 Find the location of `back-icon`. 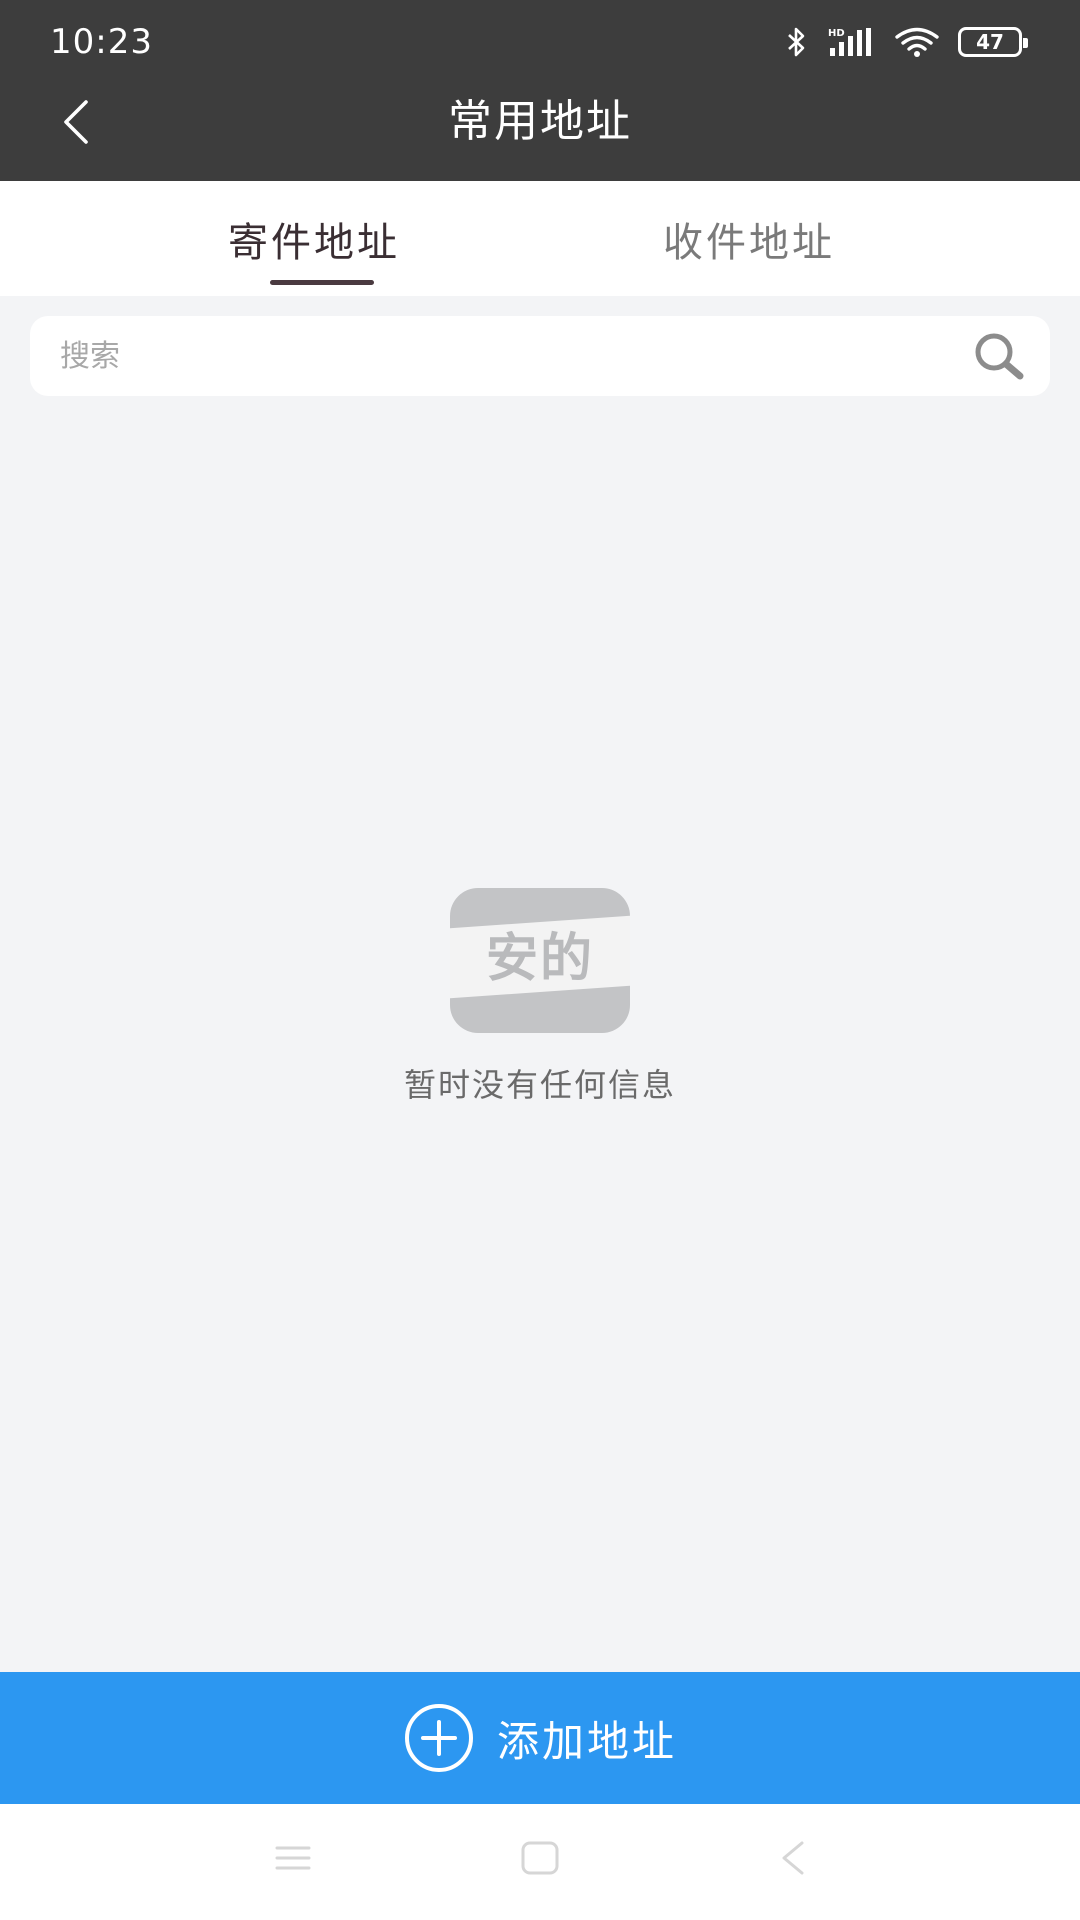

back-icon is located at coordinates (793, 1858).